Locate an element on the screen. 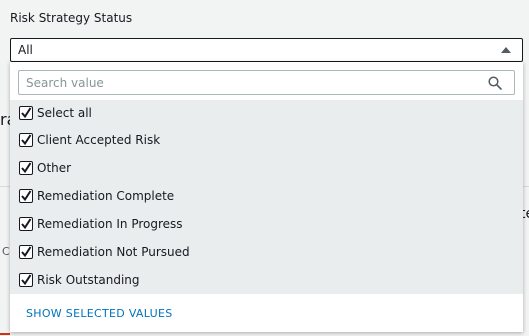 This screenshot has height=336, width=529. select-value: All is located at coordinates (25, 50).